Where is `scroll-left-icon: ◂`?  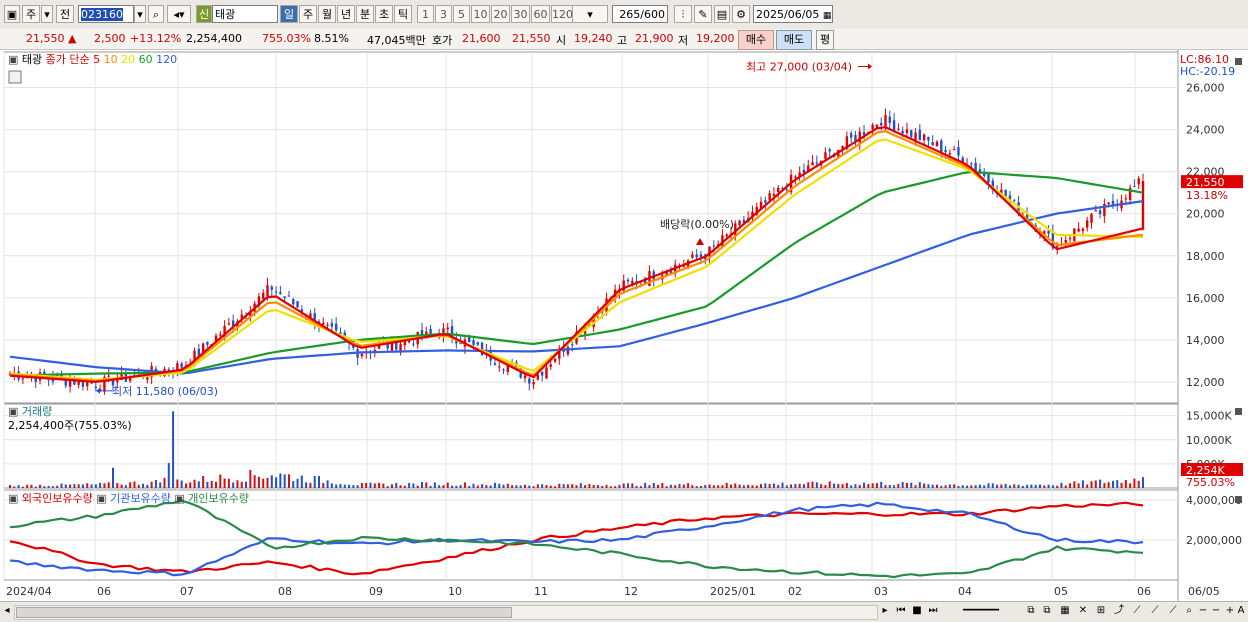
scroll-left-icon: ◂ is located at coordinates (7, 611).